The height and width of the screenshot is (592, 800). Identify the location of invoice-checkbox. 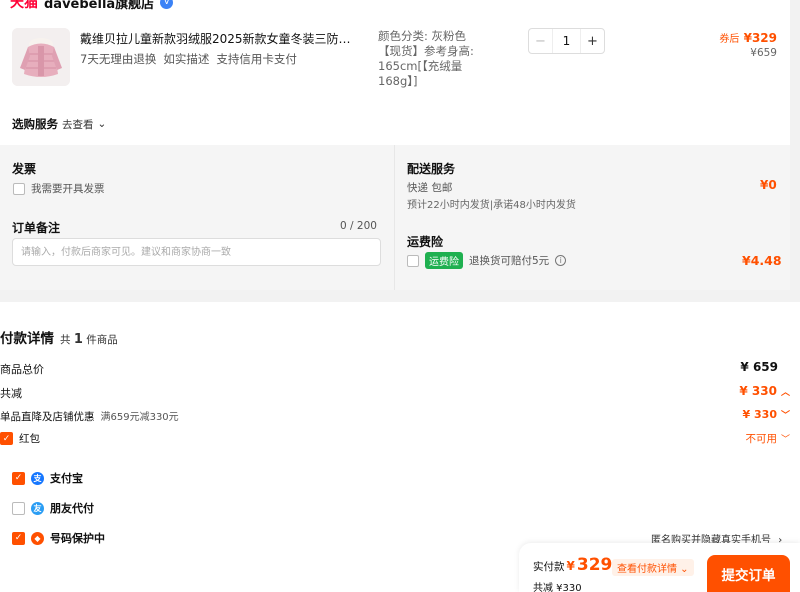
(19, 188).